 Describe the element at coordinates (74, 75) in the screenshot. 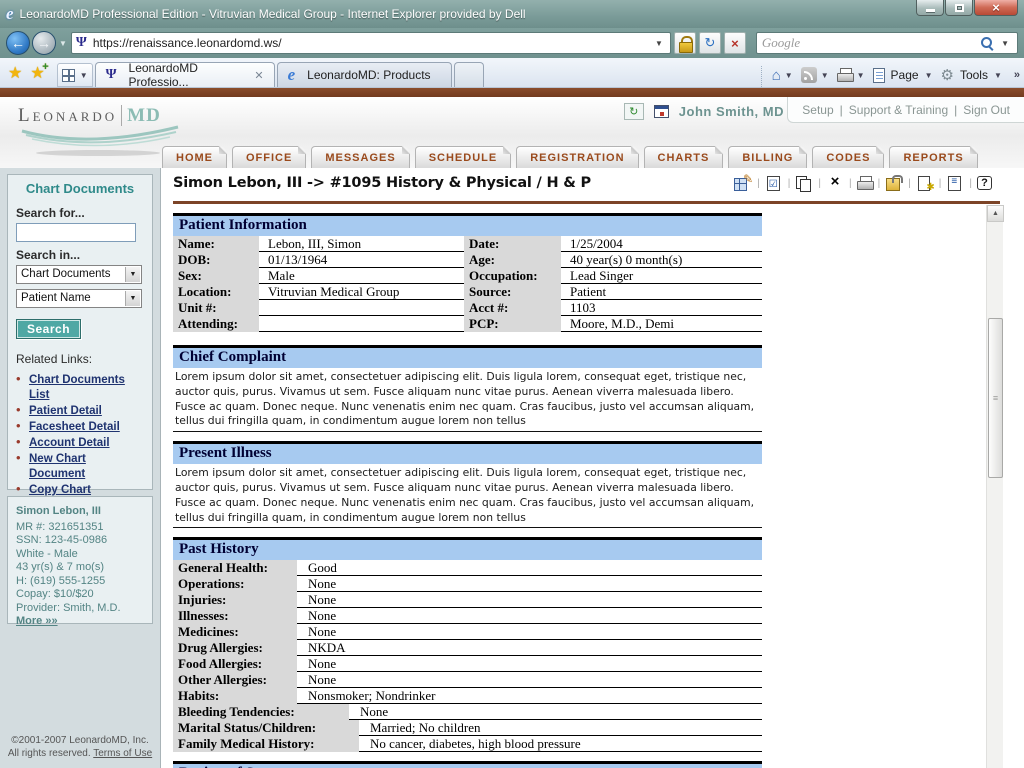

I see `quick-tabs-button: ▼` at that location.